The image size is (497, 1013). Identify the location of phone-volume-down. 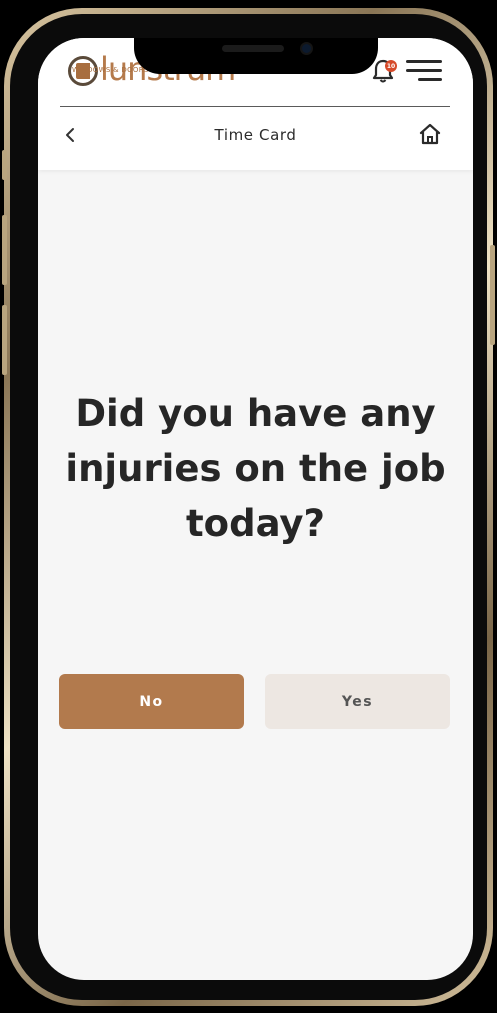
(4, 340).